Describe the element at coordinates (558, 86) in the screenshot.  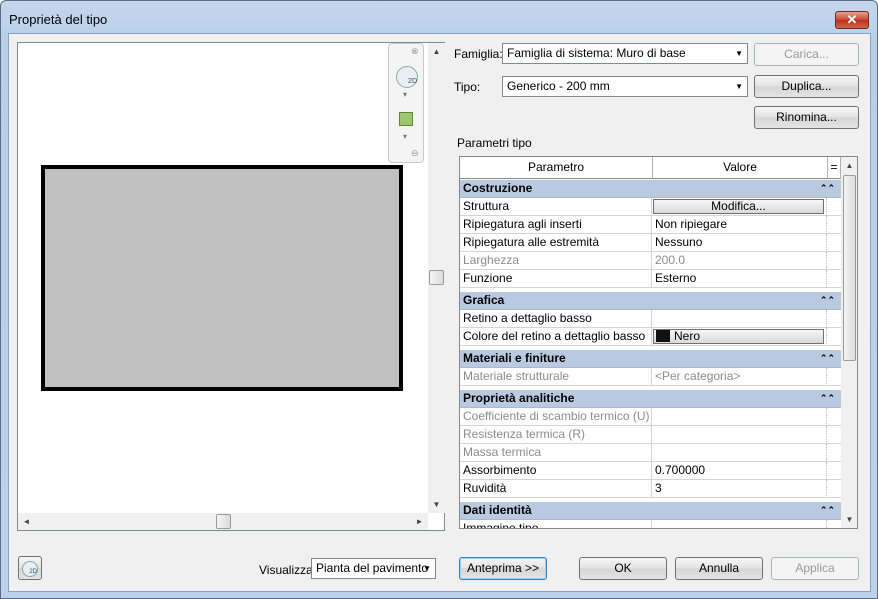
I see `type-value: Generico - 200 mm` at that location.